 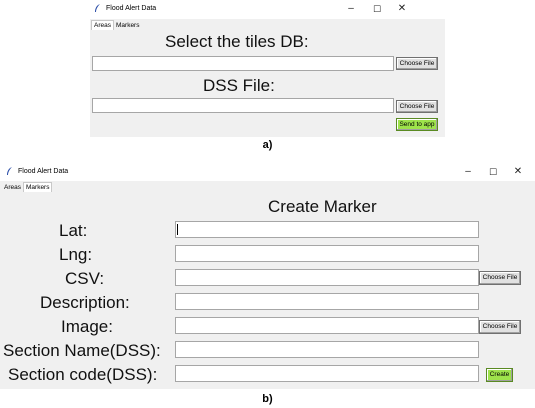 What do you see at coordinates (237, 41) in the screenshot?
I see `tiles-heading: Select the tiles DB:` at bounding box center [237, 41].